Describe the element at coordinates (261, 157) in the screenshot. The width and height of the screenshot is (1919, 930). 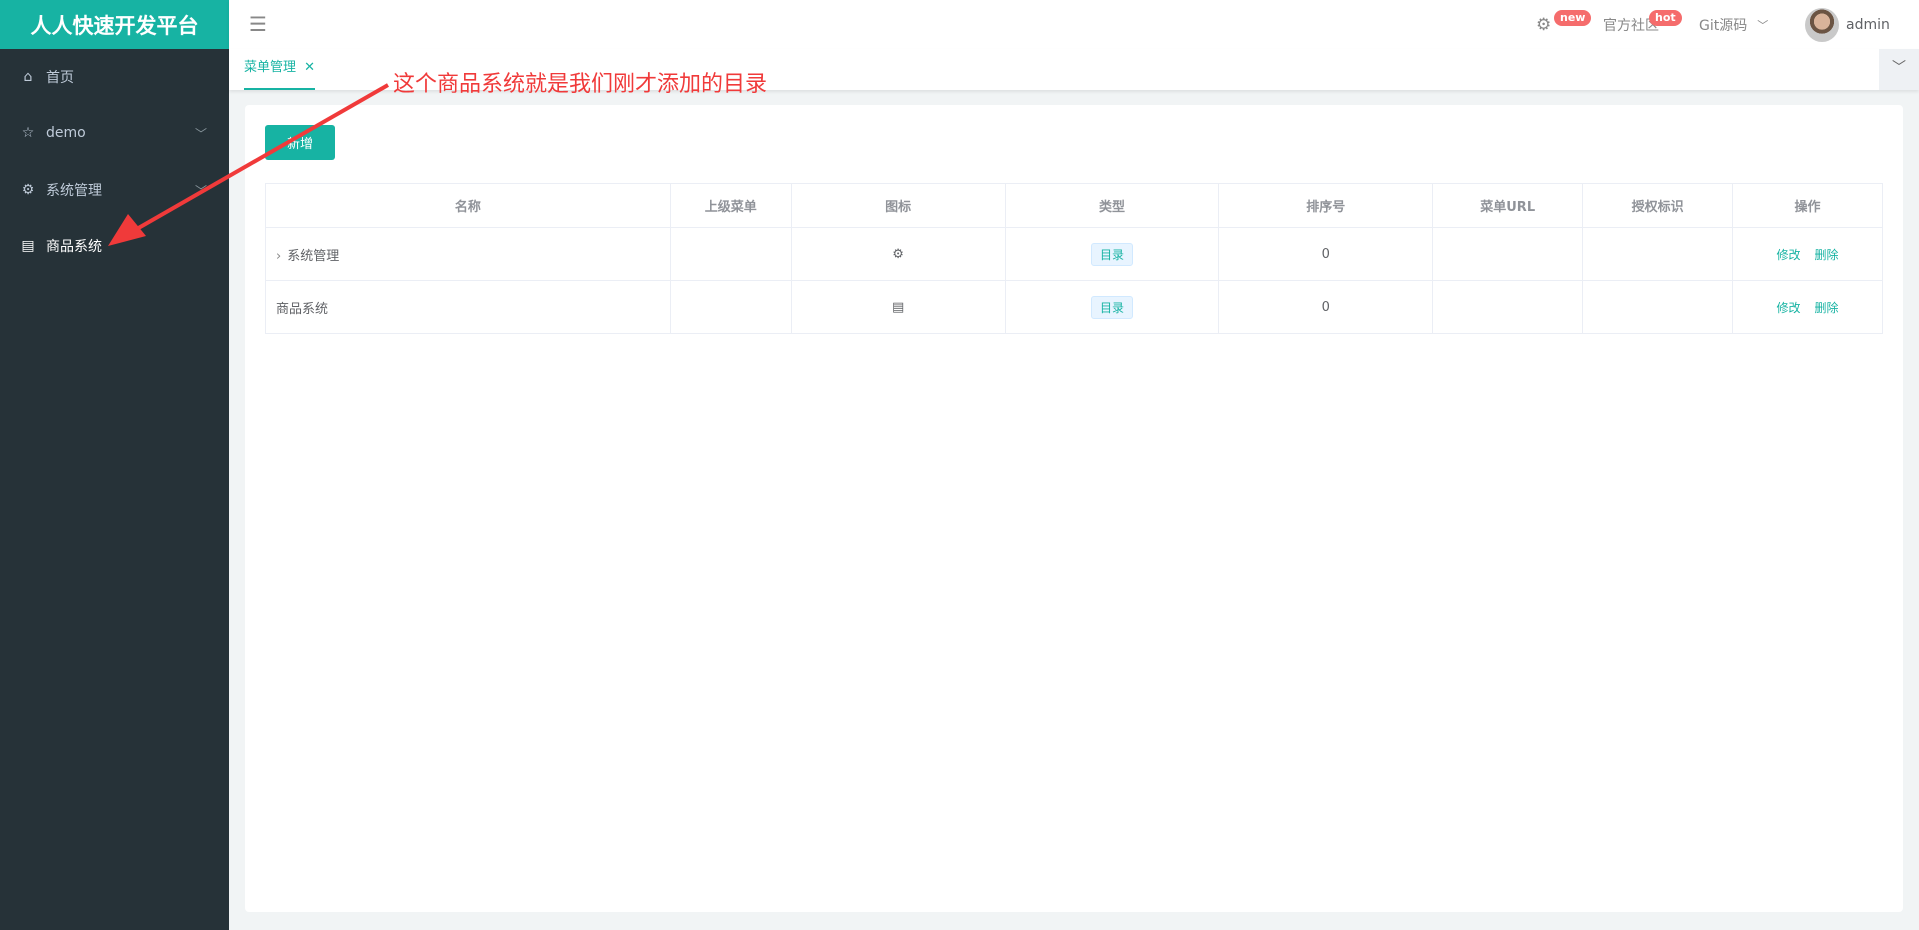
I see `arrow-line` at that location.